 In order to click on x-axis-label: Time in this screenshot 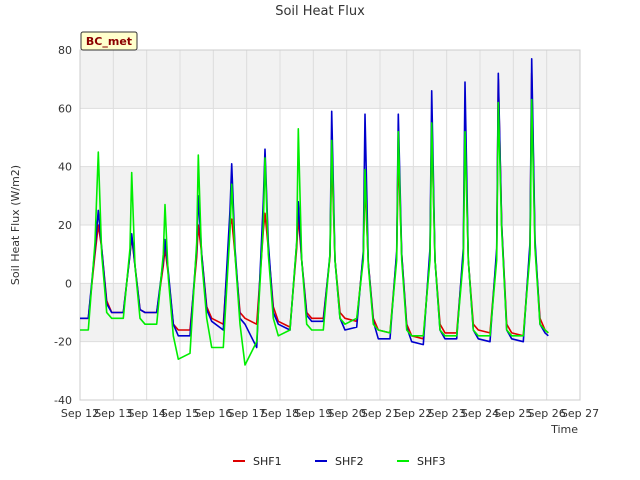, I will do `click(564, 429)`.